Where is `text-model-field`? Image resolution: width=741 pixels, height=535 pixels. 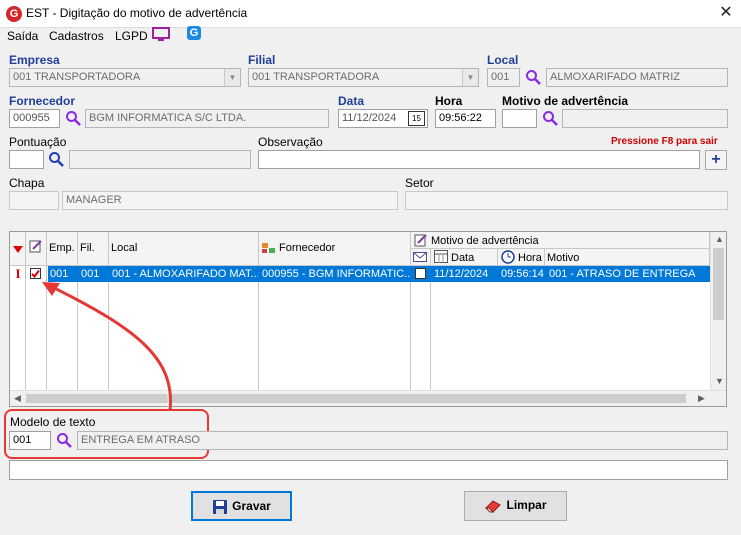 text-model-field is located at coordinates (368, 470).